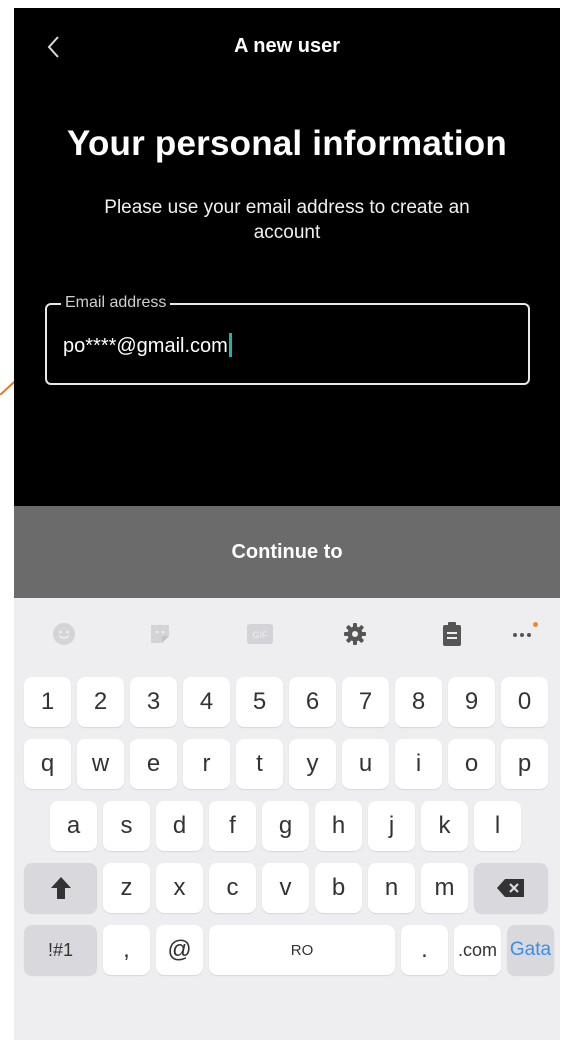  Describe the element at coordinates (153, 764) in the screenshot. I see `key-e: e` at that location.